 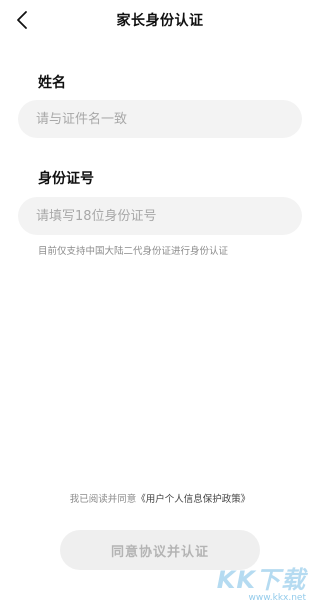 I want to click on privacy-policy-link: 《用户个人信息保护政策》, so click(x=193, y=499).